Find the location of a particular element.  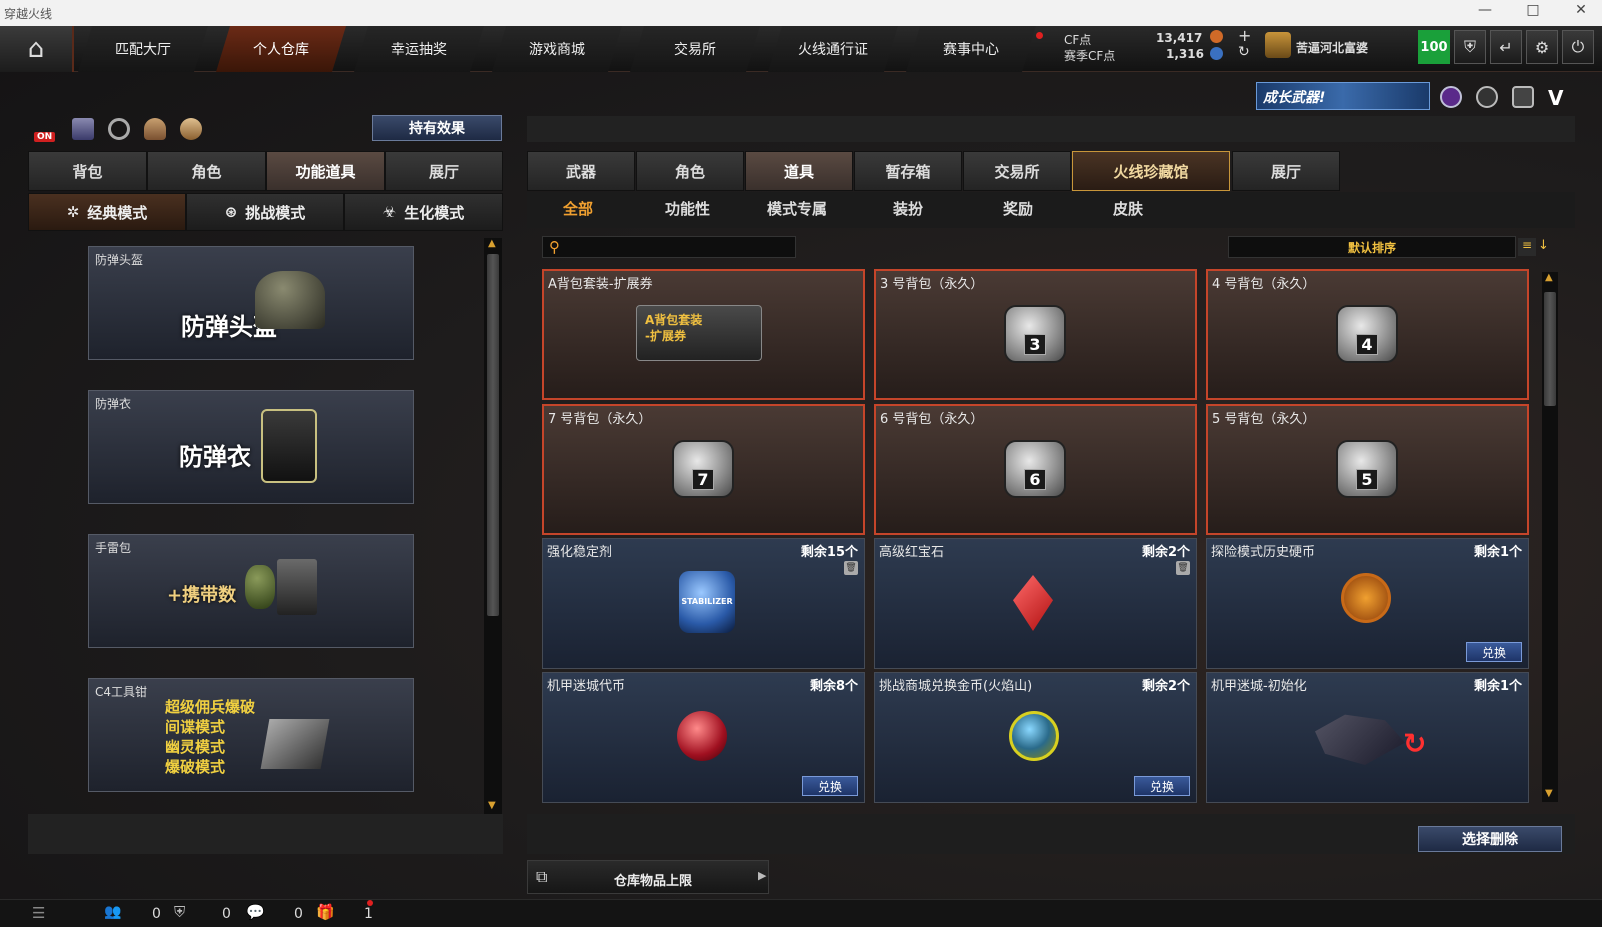

return-icon: ↵ is located at coordinates (1506, 47).